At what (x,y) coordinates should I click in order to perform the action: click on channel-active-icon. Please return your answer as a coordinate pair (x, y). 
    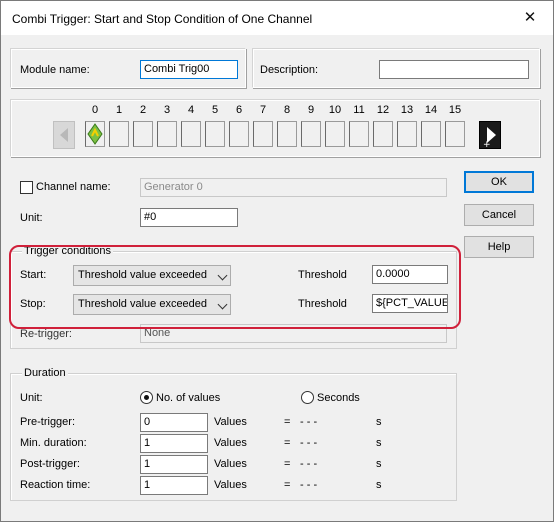
    Looking at the image, I should click on (95, 134).